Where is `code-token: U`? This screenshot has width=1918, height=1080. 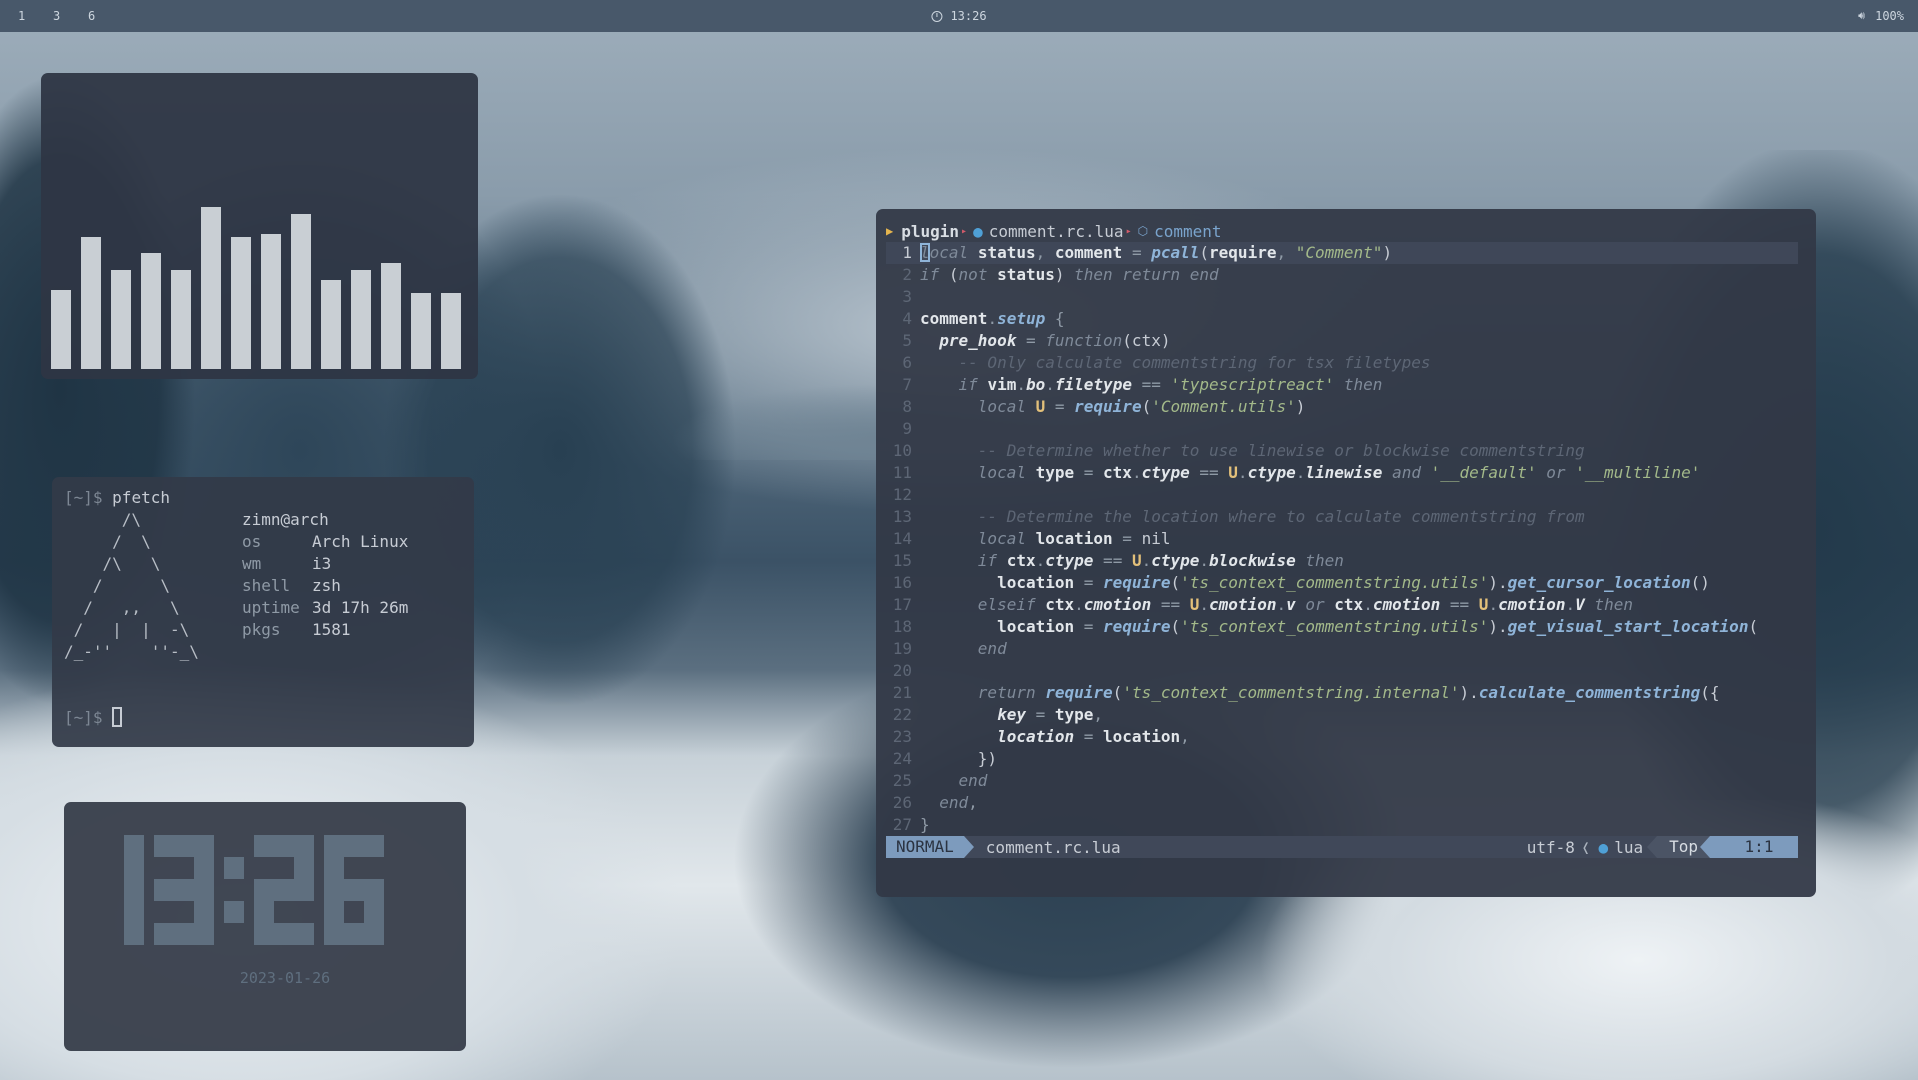
code-token: U is located at coordinates (1233, 472).